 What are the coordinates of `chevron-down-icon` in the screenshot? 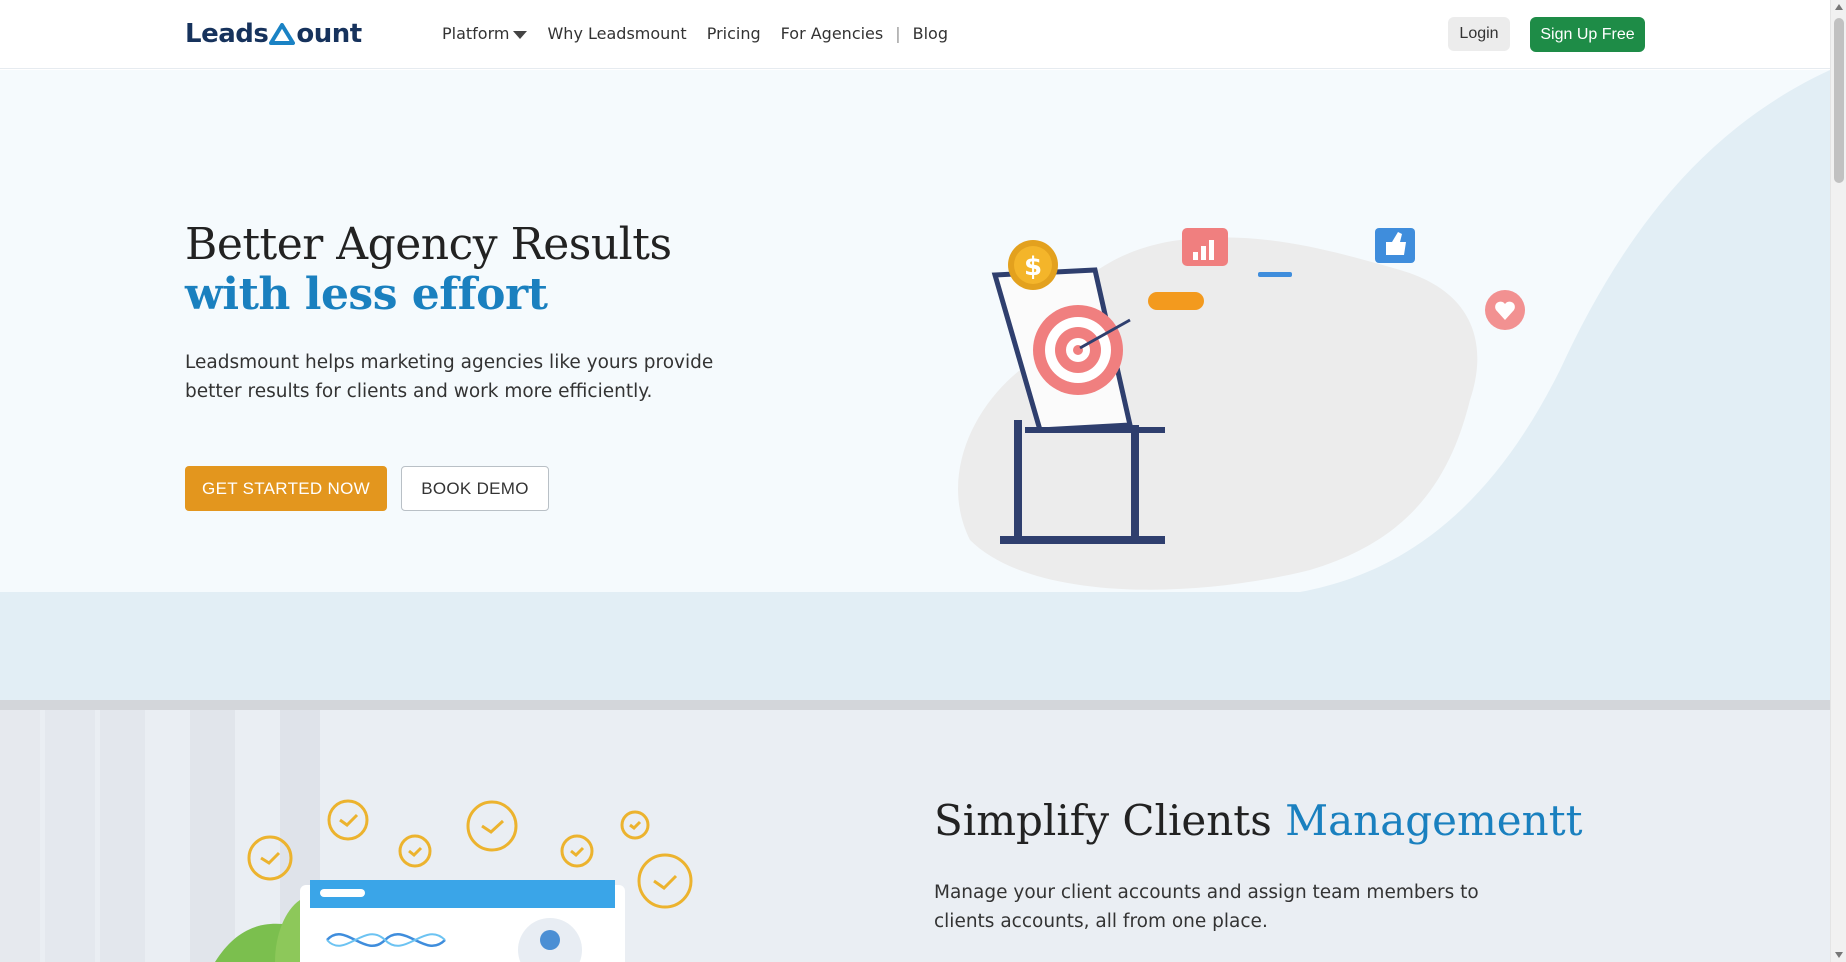 It's located at (520, 34).